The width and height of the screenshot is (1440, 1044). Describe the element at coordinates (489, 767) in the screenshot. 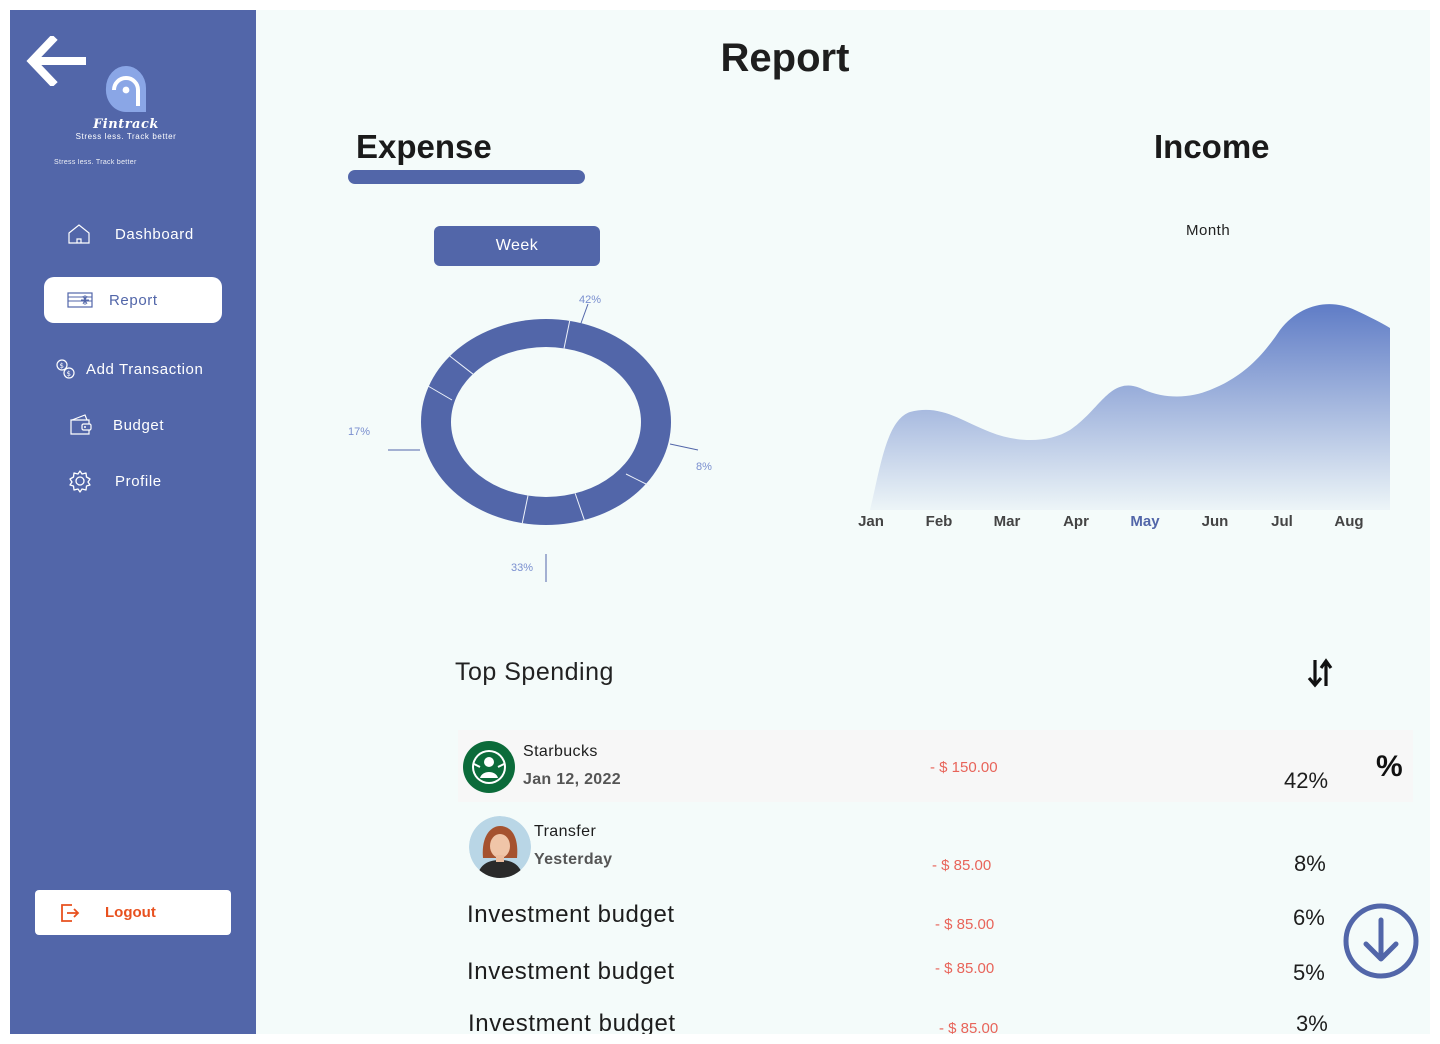

I see `starbucks-logo` at that location.